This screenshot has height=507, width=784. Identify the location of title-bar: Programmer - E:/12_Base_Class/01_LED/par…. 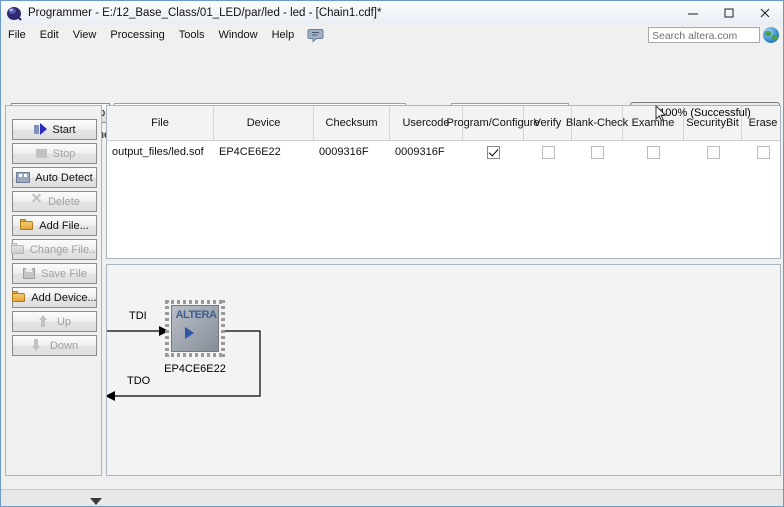
(392, 13).